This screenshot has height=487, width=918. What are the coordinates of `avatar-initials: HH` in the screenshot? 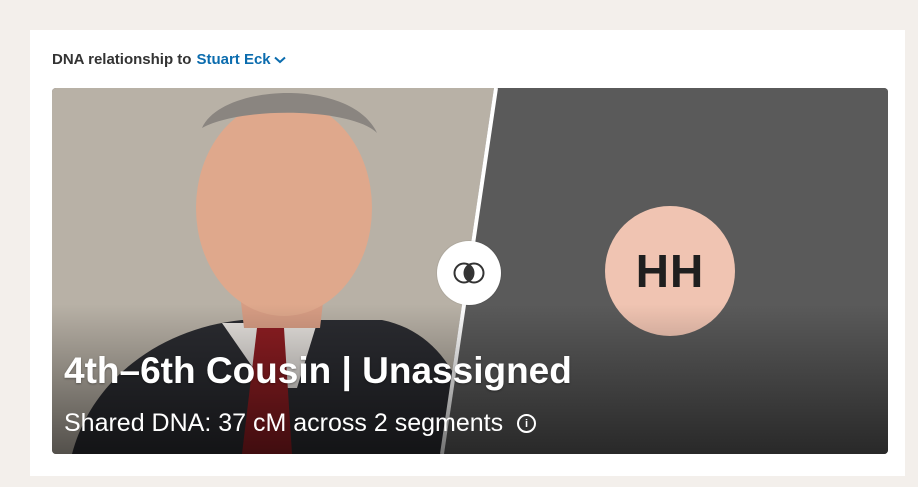 It's located at (670, 271).